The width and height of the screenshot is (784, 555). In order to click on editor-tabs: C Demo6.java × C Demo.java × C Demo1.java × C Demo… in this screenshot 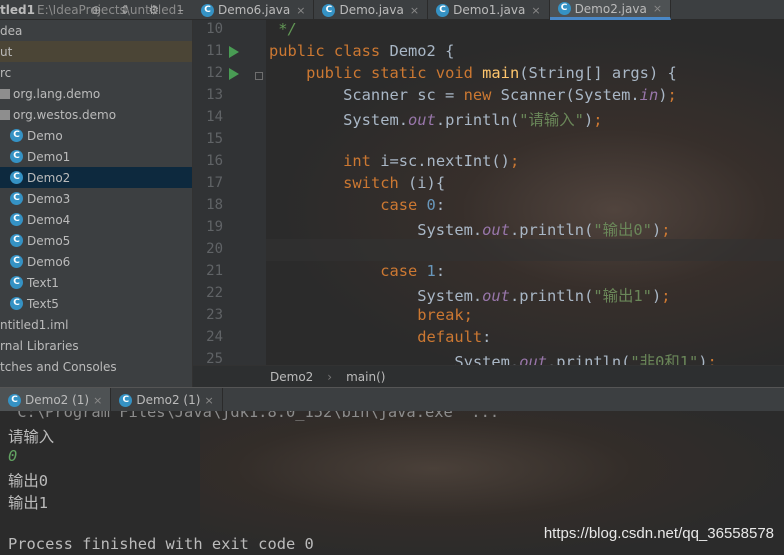, I will do `click(432, 10)`.